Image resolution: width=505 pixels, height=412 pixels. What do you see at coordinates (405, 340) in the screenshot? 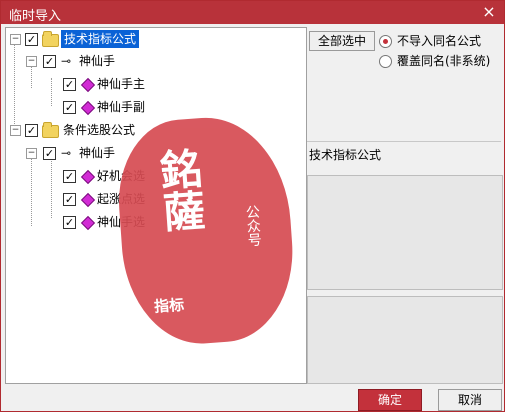
I see `preview-panel-bottom` at bounding box center [405, 340].